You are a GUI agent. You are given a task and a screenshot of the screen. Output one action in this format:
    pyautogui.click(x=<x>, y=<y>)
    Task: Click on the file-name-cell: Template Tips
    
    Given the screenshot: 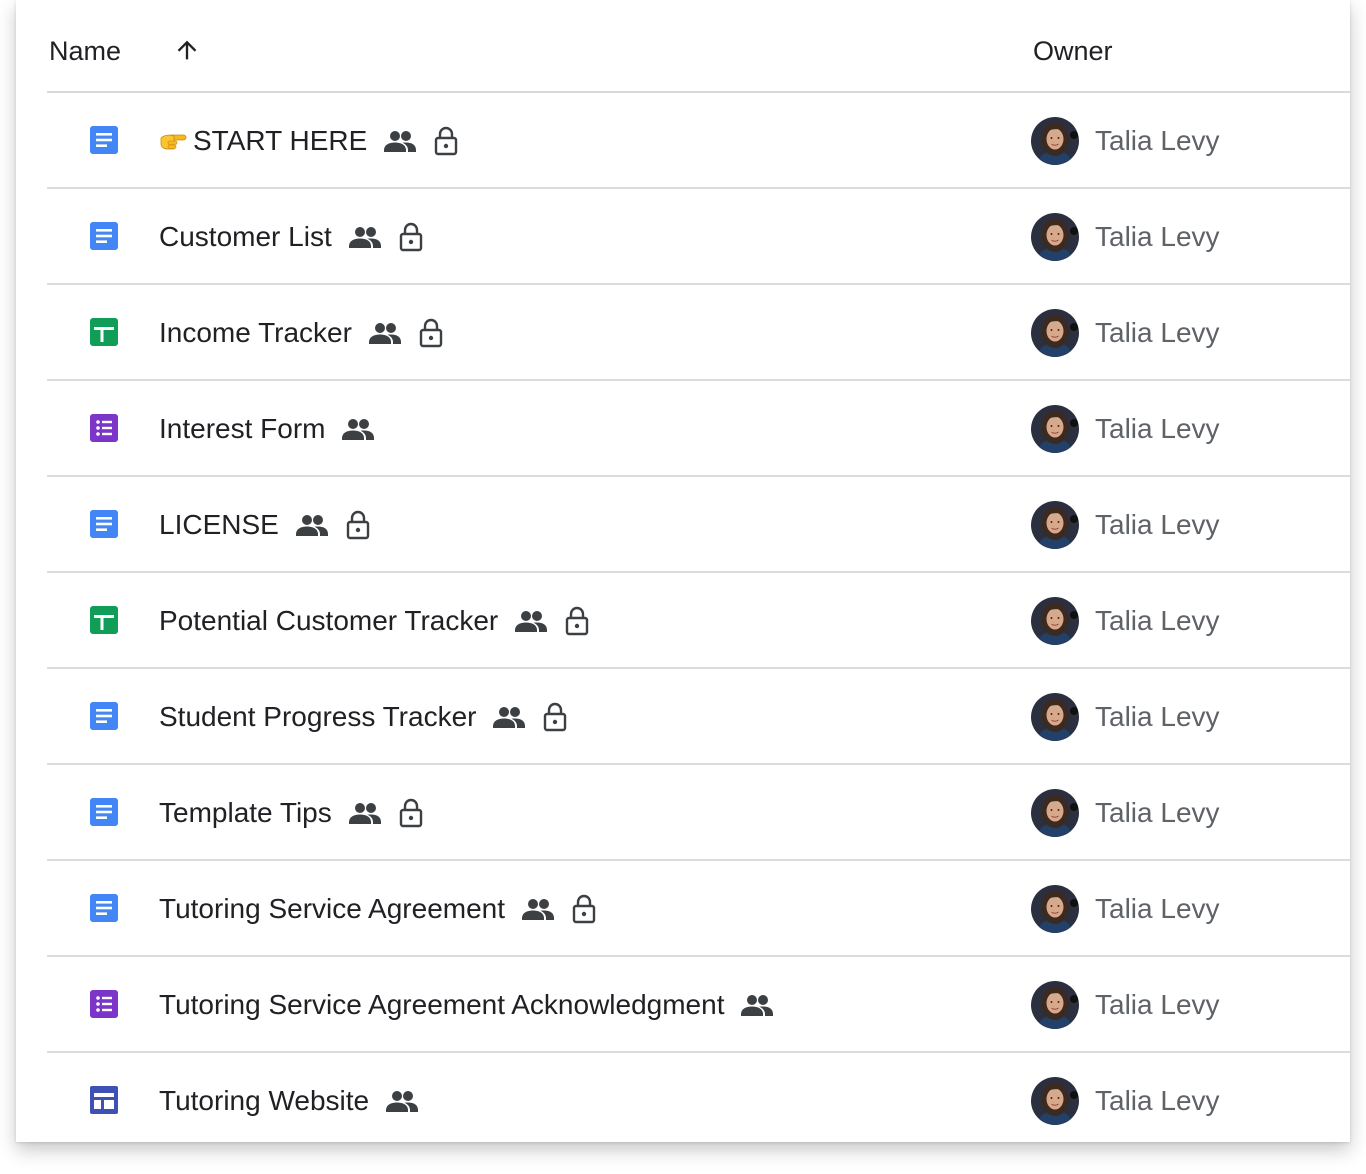 What is the action you would take?
    pyautogui.click(x=291, y=813)
    